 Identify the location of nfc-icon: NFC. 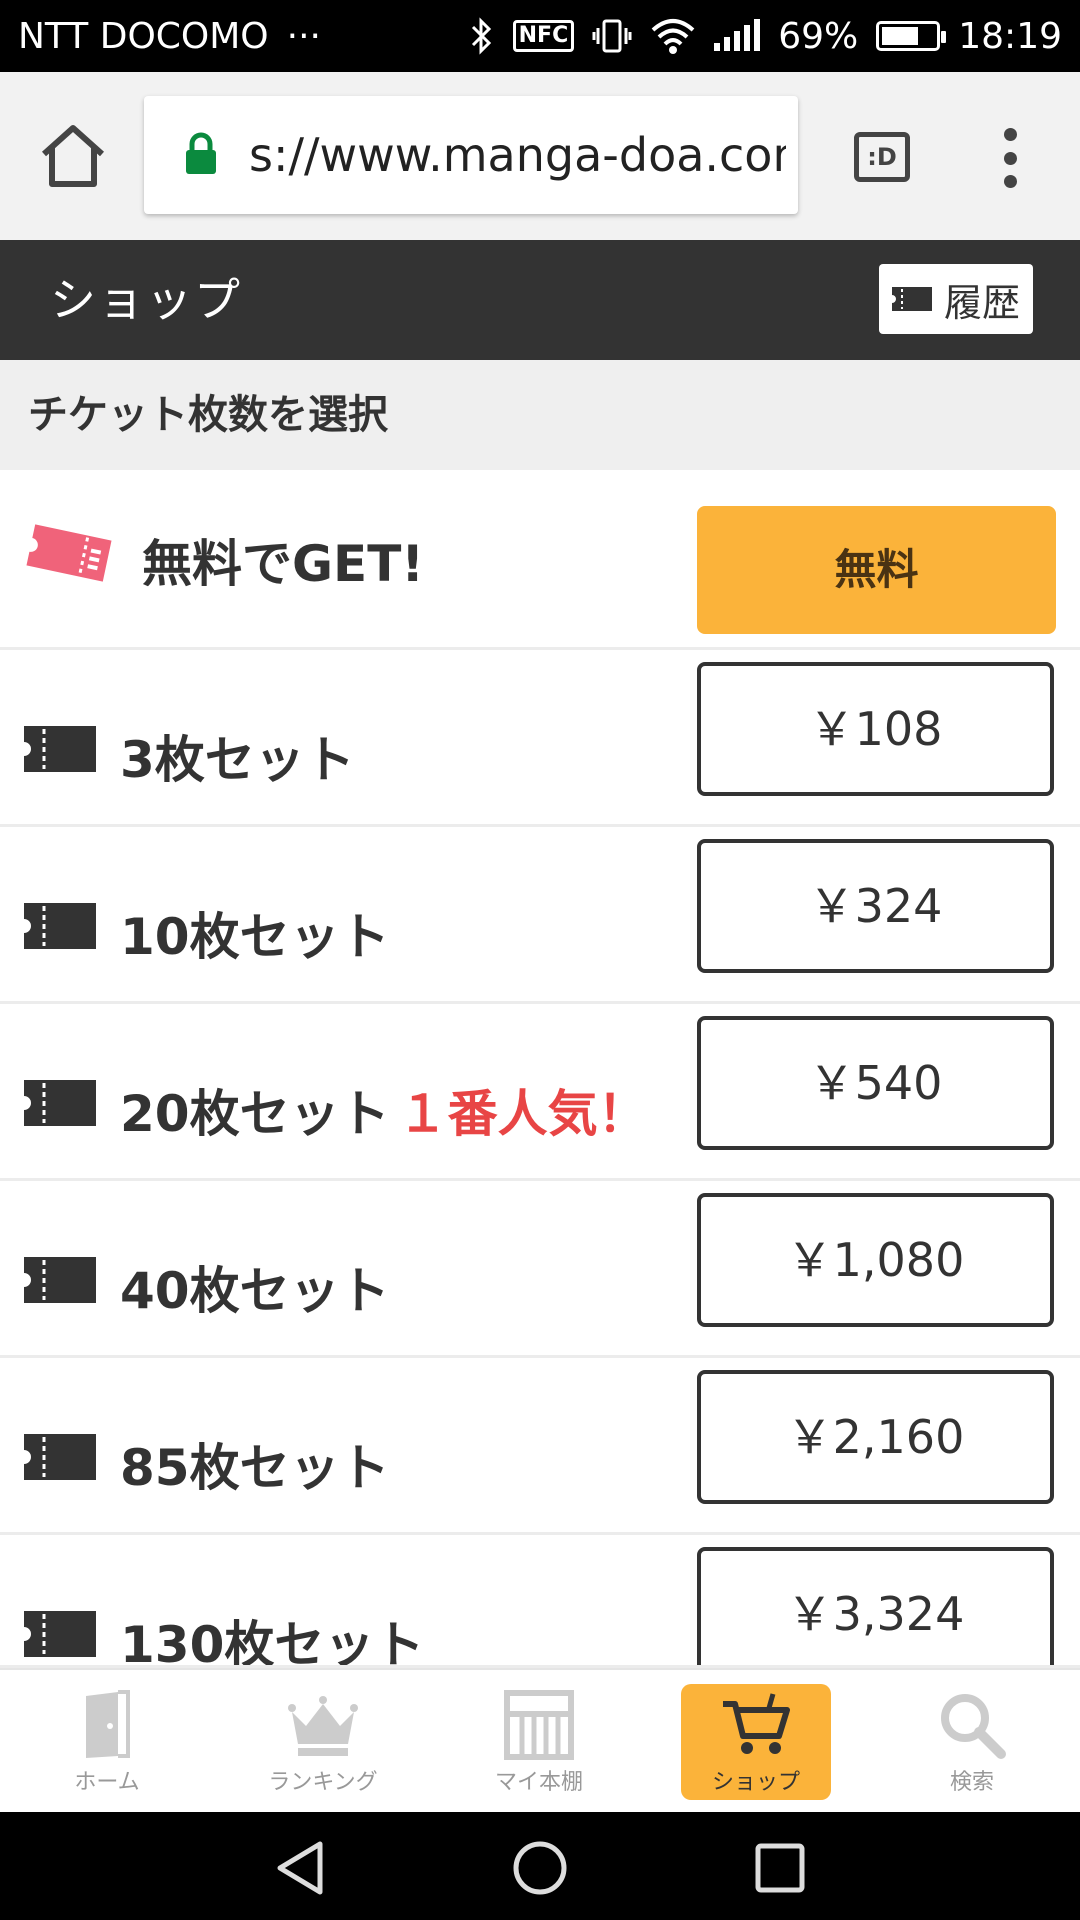
(543, 36).